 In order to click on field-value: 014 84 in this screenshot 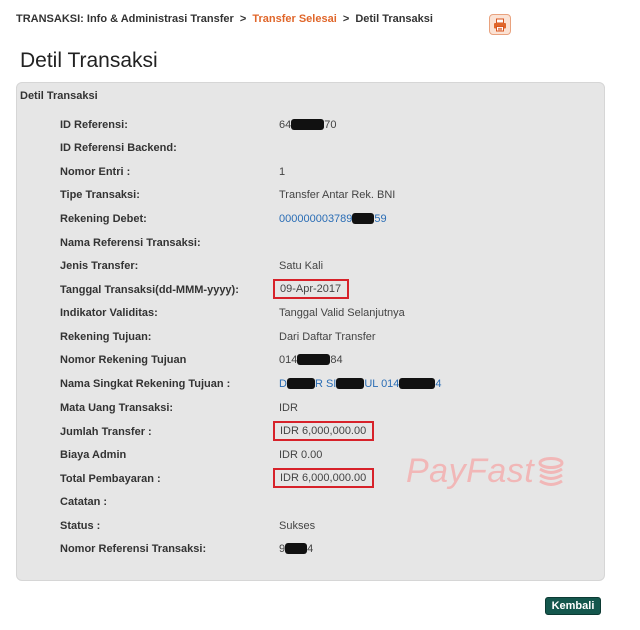, I will do `click(311, 360)`.